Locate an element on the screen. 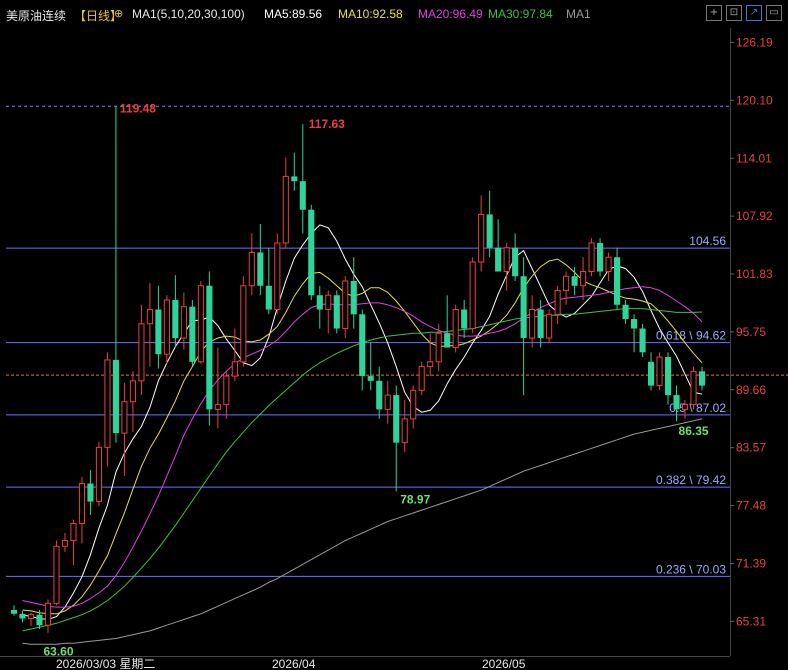 The width and height of the screenshot is (788, 670). crosshair-icon: ⊕ is located at coordinates (118, 13).